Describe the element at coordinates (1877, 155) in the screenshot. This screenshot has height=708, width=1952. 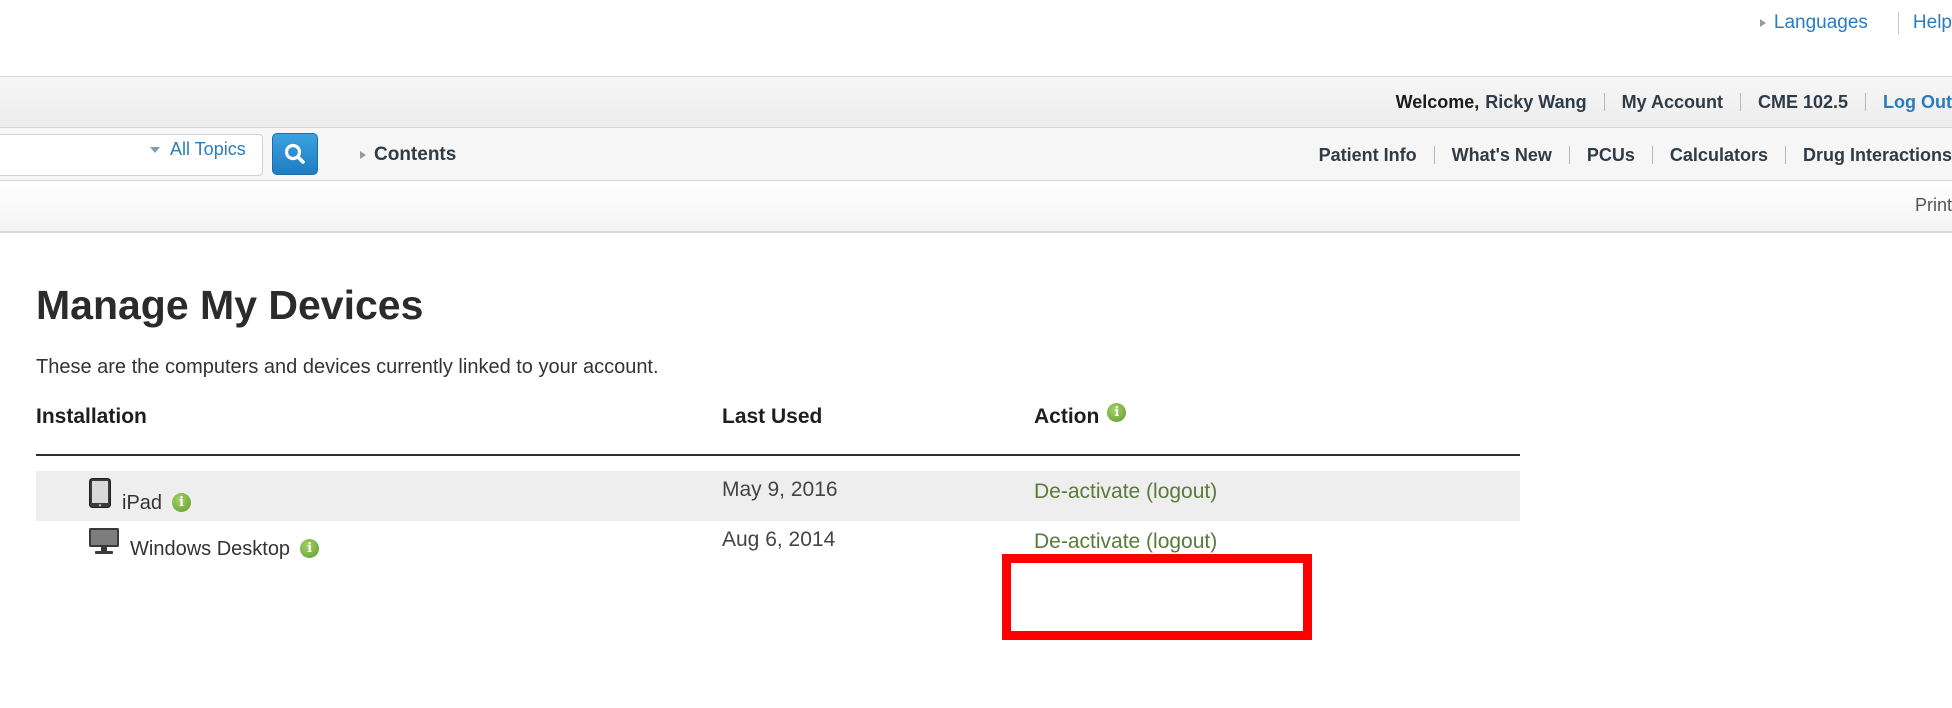
I see `nav-item-drug-interactions: Drug Interactions` at that location.